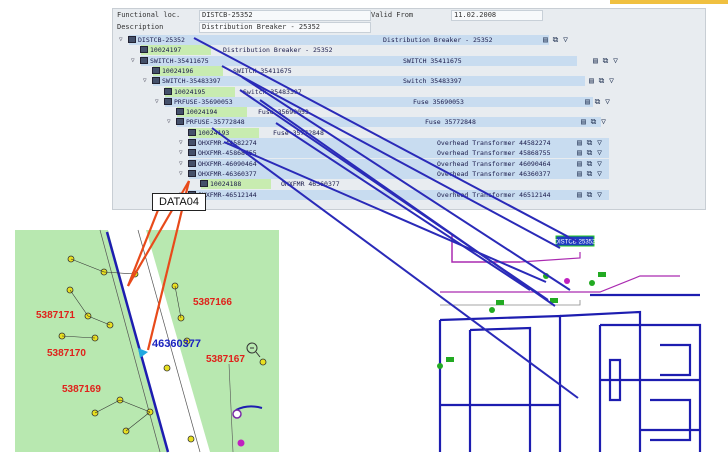  I want to click on pink-node, so click(241, 443).